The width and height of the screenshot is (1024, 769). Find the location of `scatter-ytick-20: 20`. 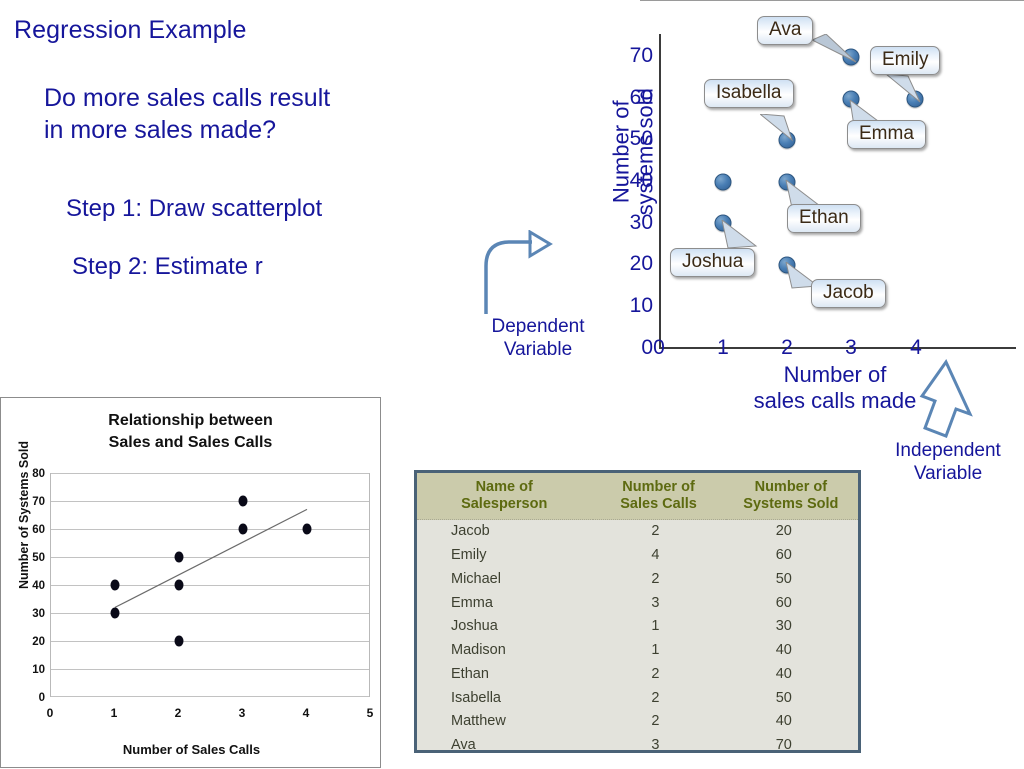

scatter-ytick-20: 20 is located at coordinates (641, 263).